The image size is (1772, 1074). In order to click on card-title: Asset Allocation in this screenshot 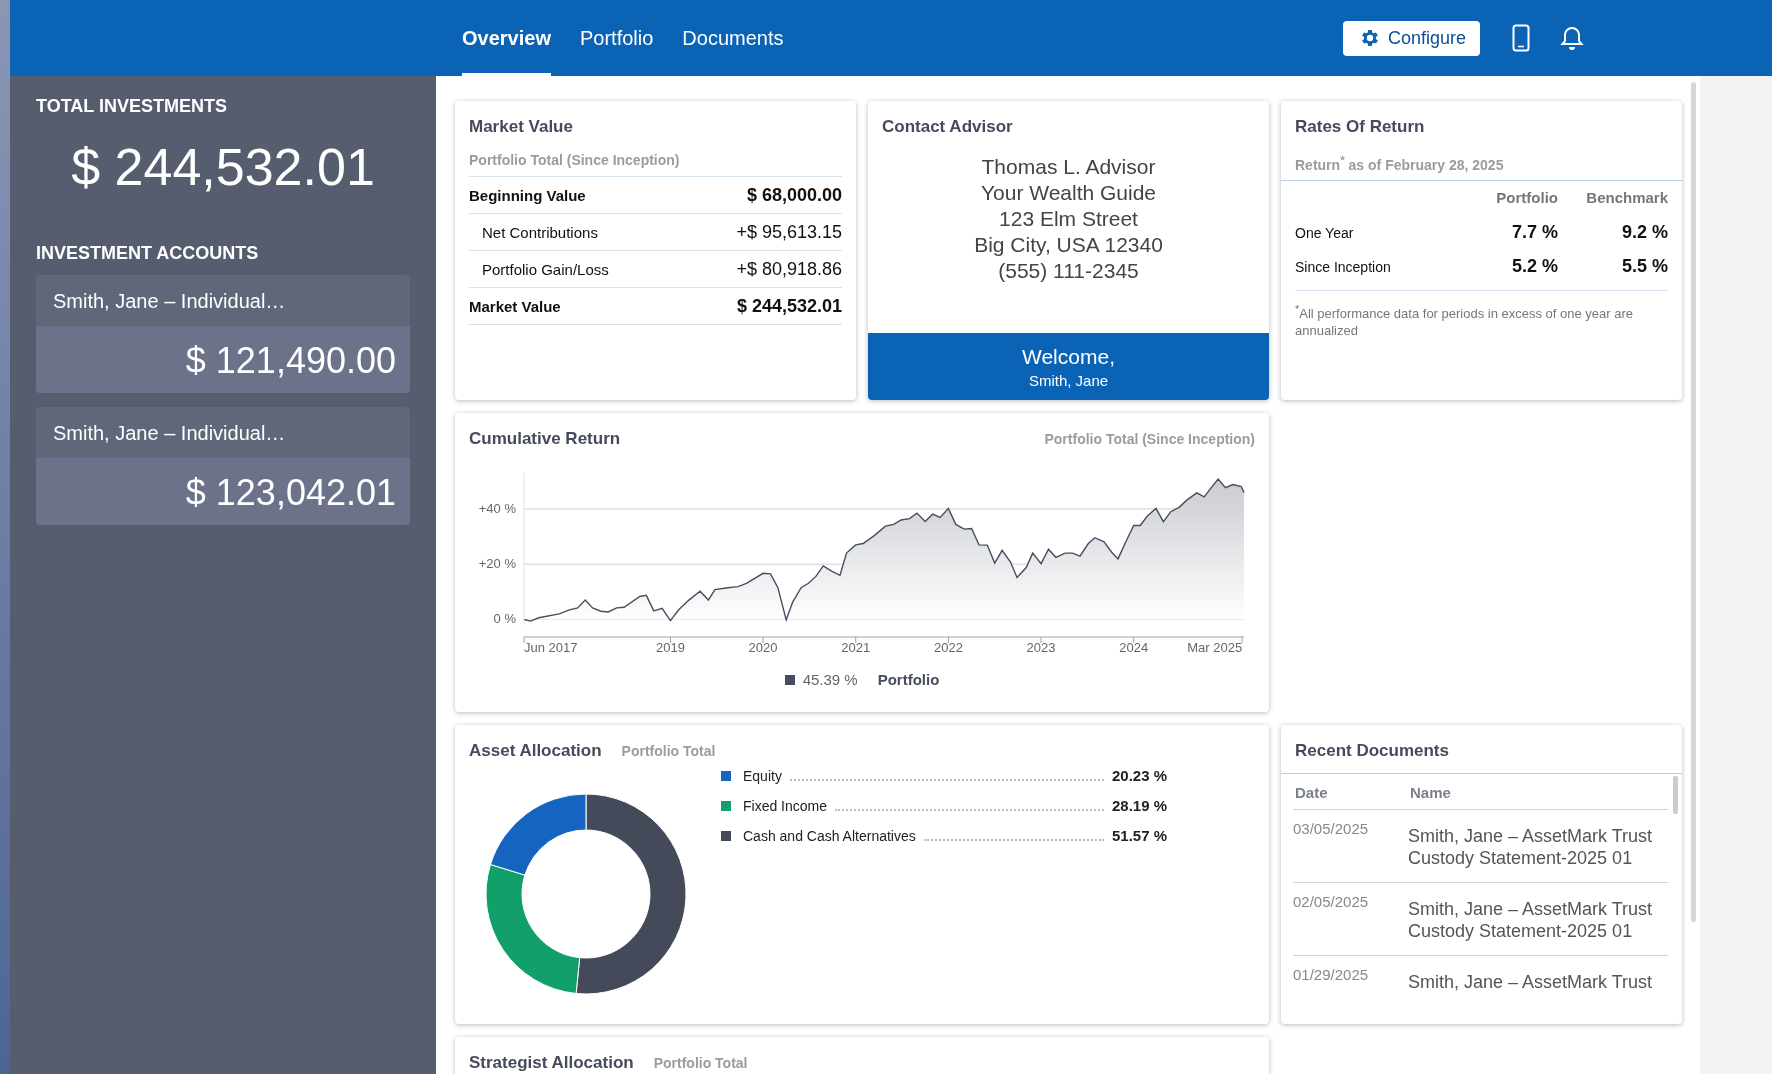, I will do `click(535, 751)`.